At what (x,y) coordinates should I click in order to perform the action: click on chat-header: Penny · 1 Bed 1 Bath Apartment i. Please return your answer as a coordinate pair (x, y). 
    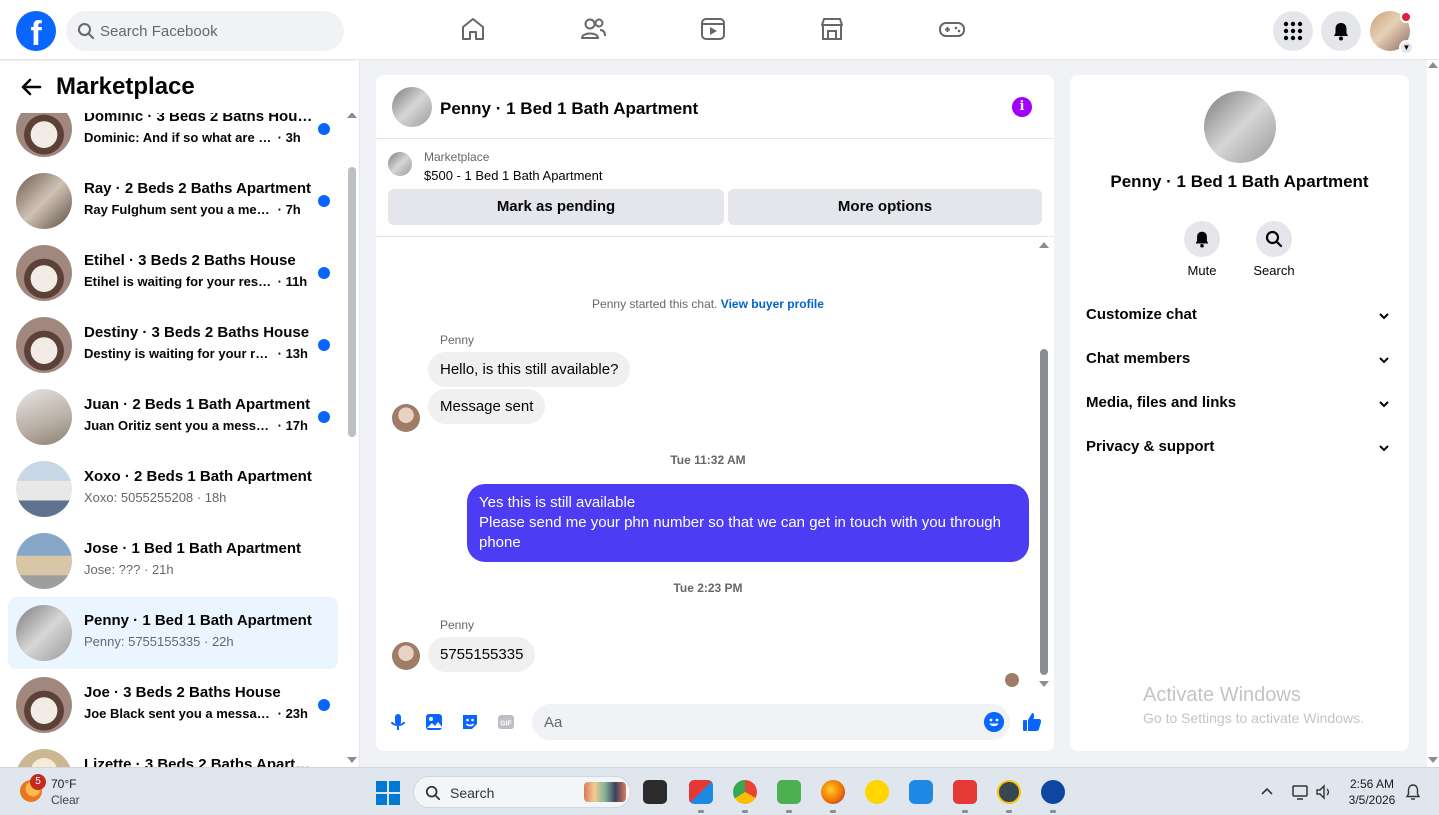
    Looking at the image, I should click on (715, 107).